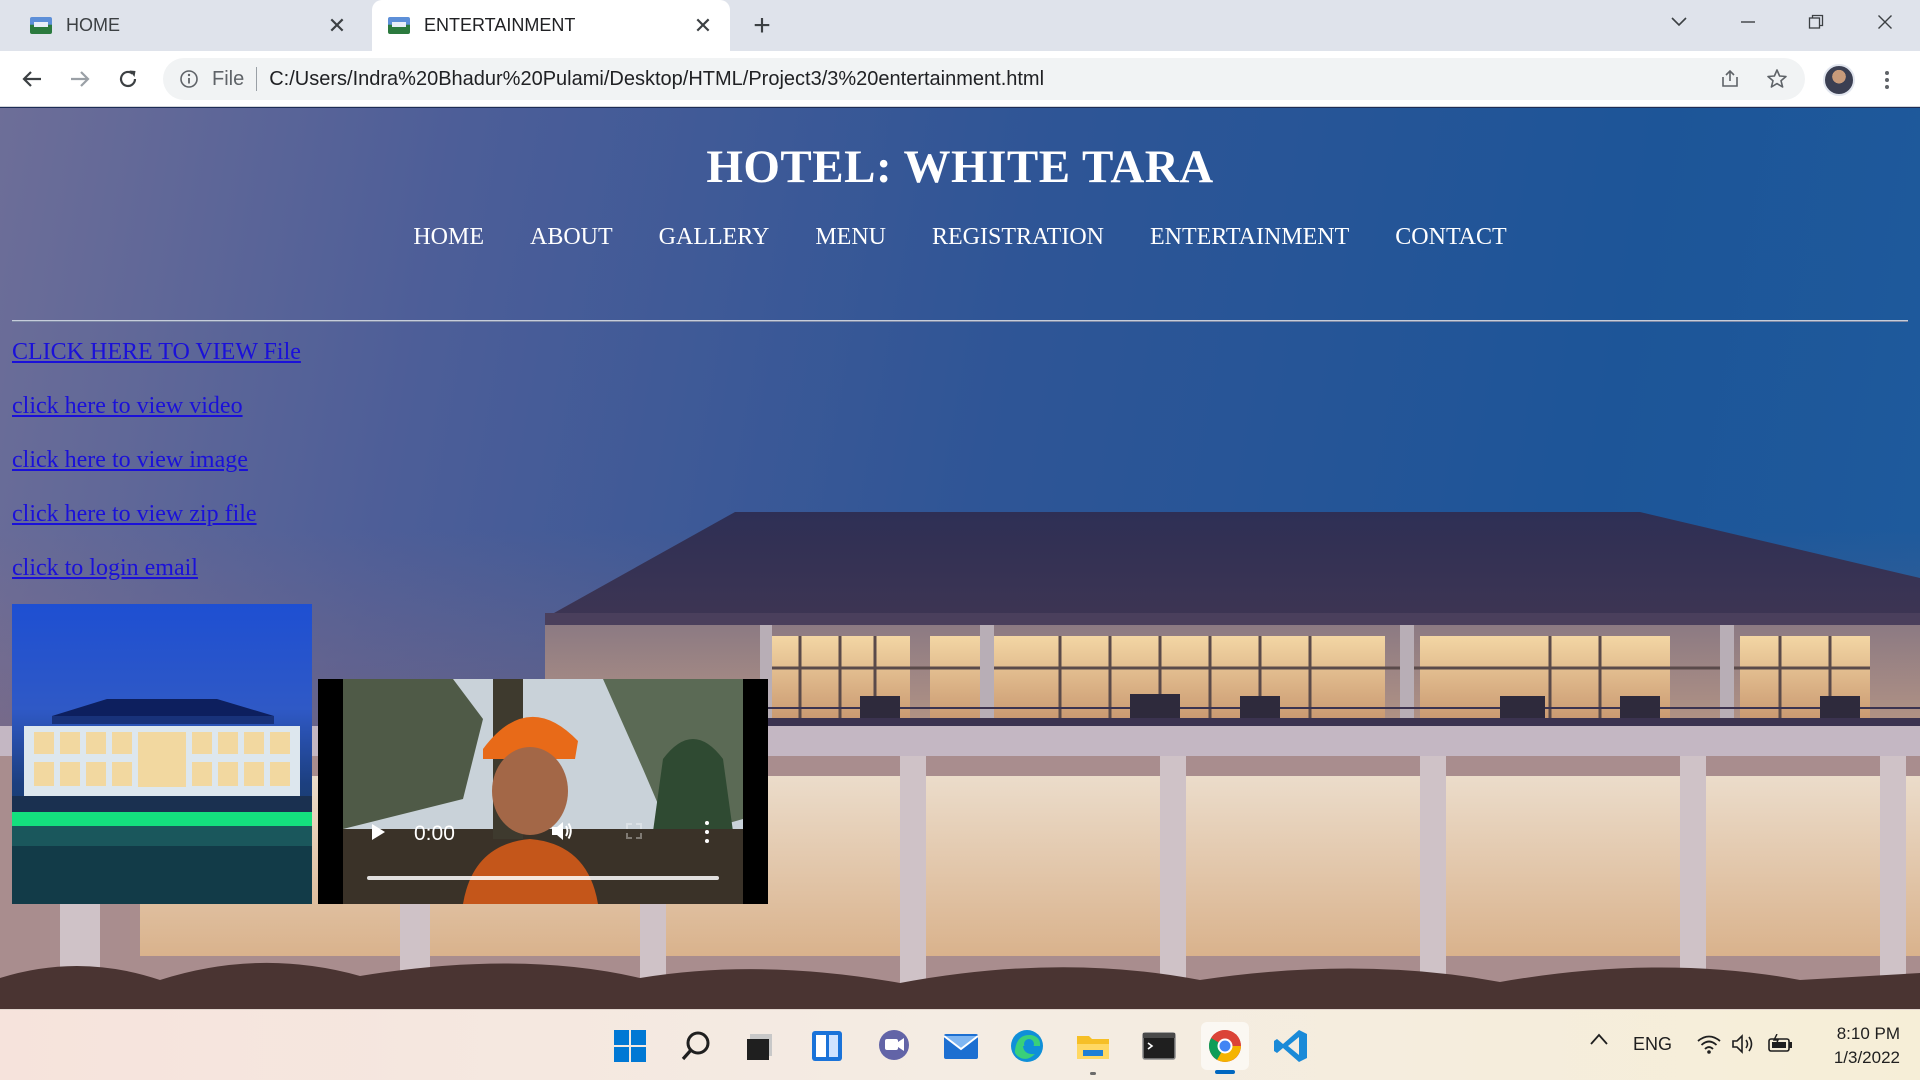  What do you see at coordinates (760, 1046) in the screenshot?
I see `task-view-icon` at bounding box center [760, 1046].